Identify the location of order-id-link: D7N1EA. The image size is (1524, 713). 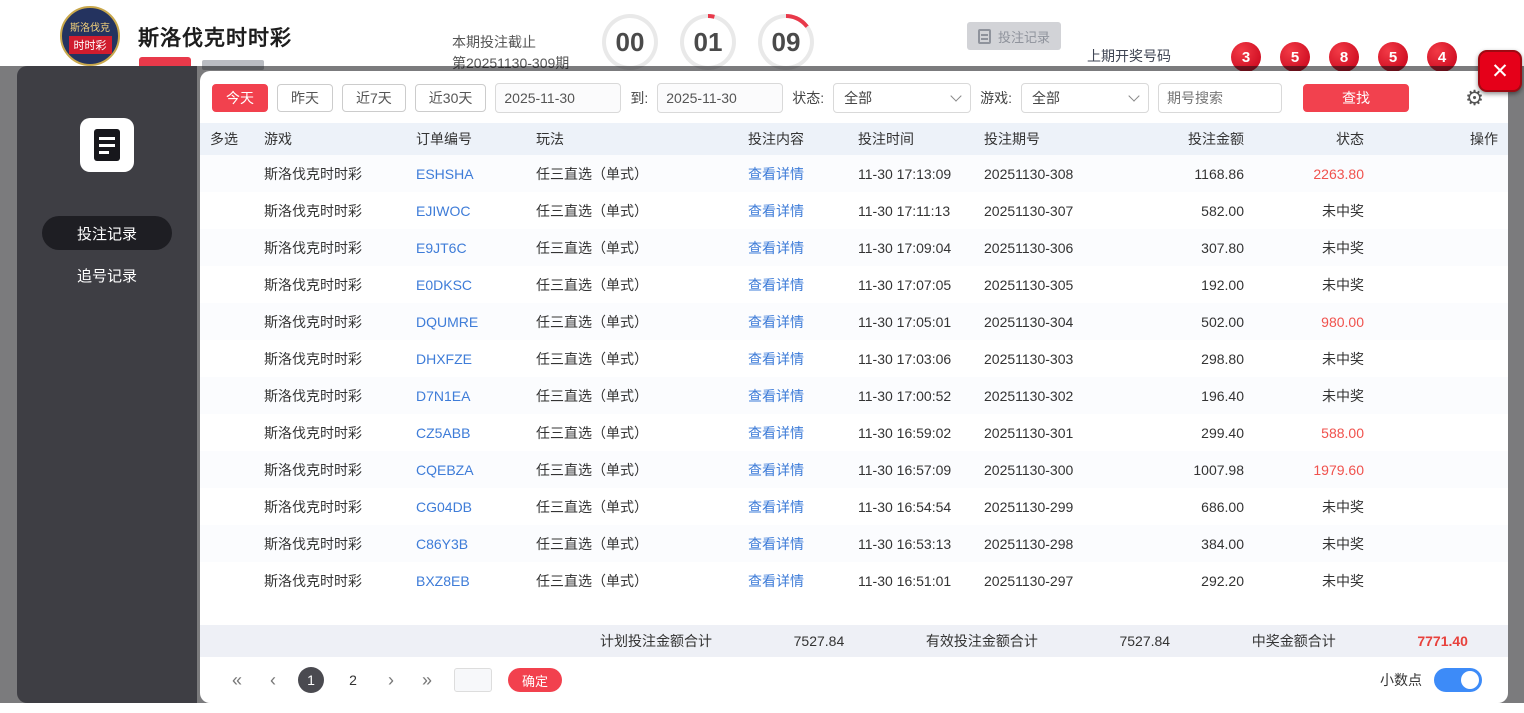
(476, 396).